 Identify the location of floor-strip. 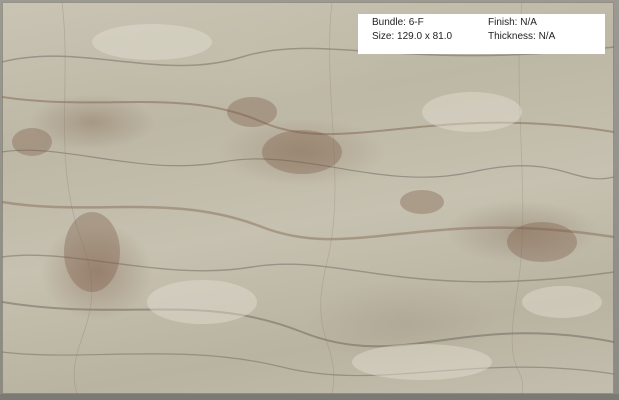
(309, 397).